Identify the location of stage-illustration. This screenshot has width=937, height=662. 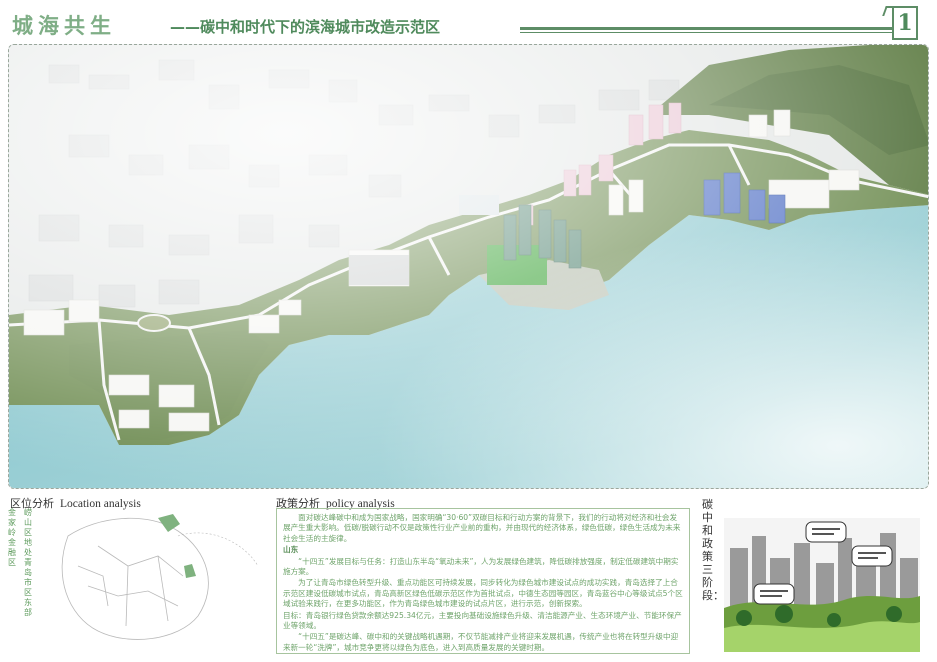
(822, 585).